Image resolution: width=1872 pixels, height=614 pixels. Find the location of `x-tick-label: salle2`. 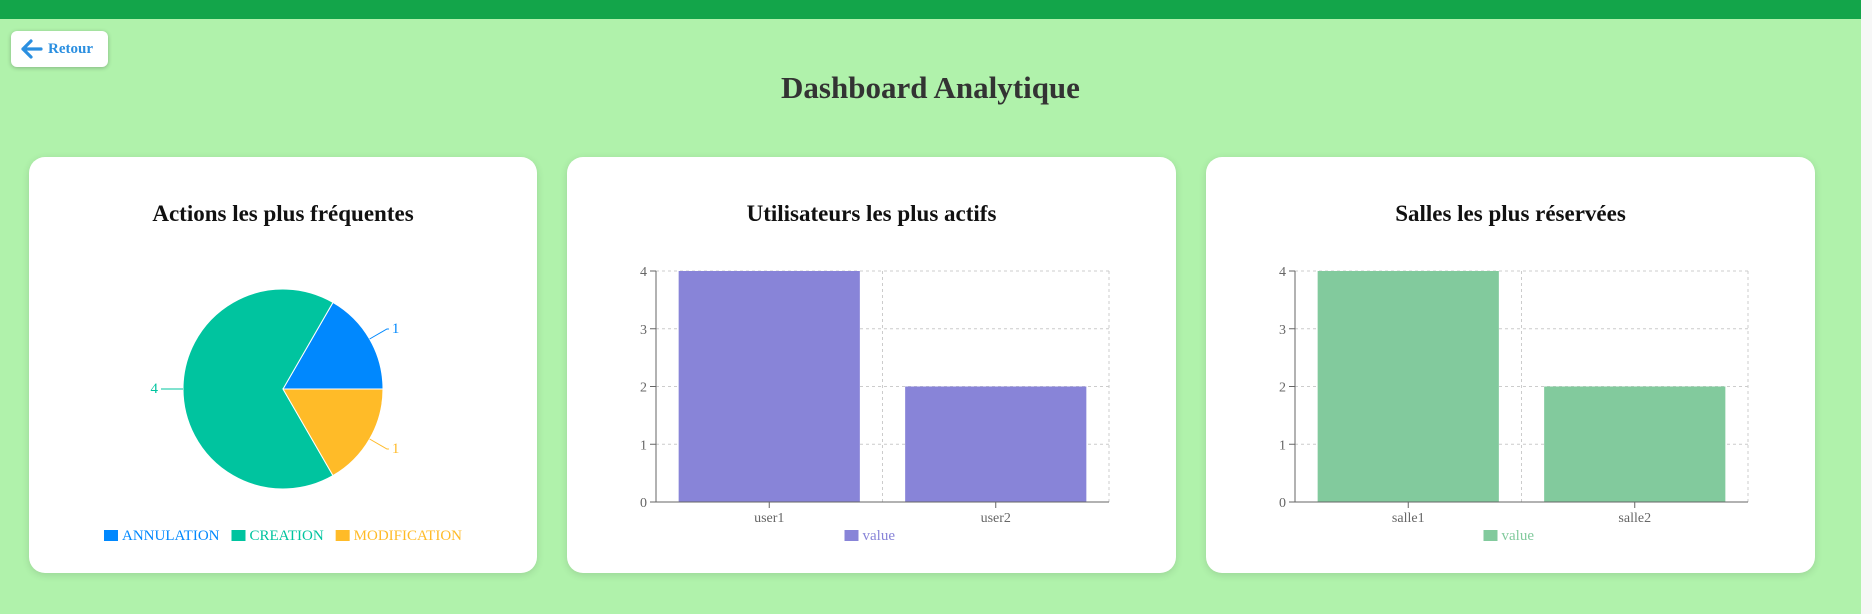

x-tick-label: salle2 is located at coordinates (1634, 518).